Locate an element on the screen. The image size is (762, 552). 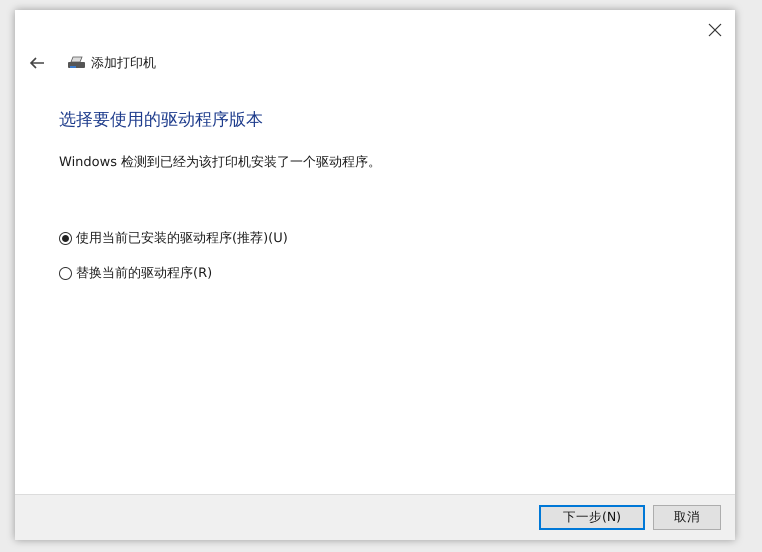
option-label: 替换当前的驱动程序(R) is located at coordinates (144, 273).